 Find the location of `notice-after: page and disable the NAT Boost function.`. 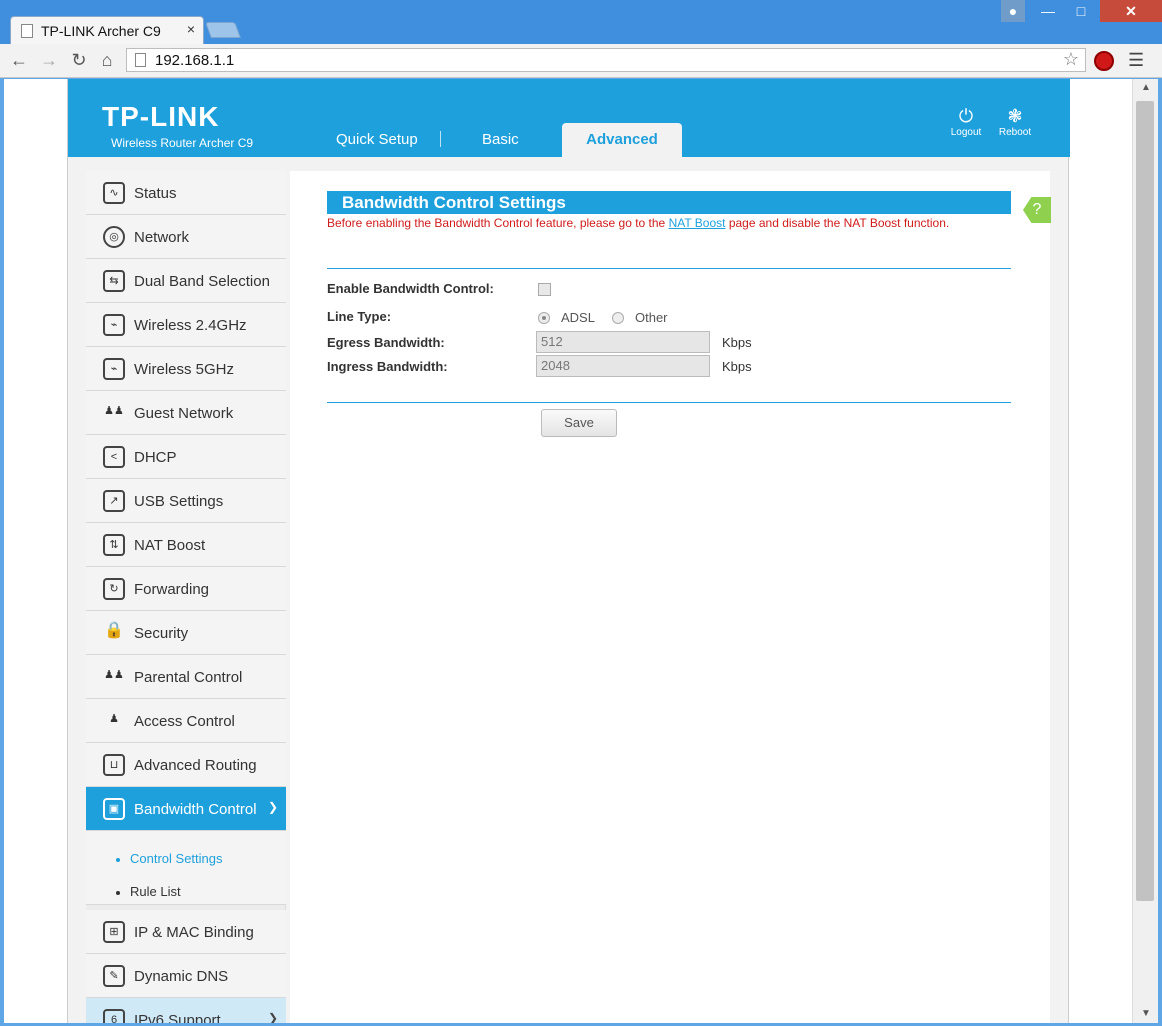

notice-after: page and disable the NAT Boost function. is located at coordinates (837, 223).